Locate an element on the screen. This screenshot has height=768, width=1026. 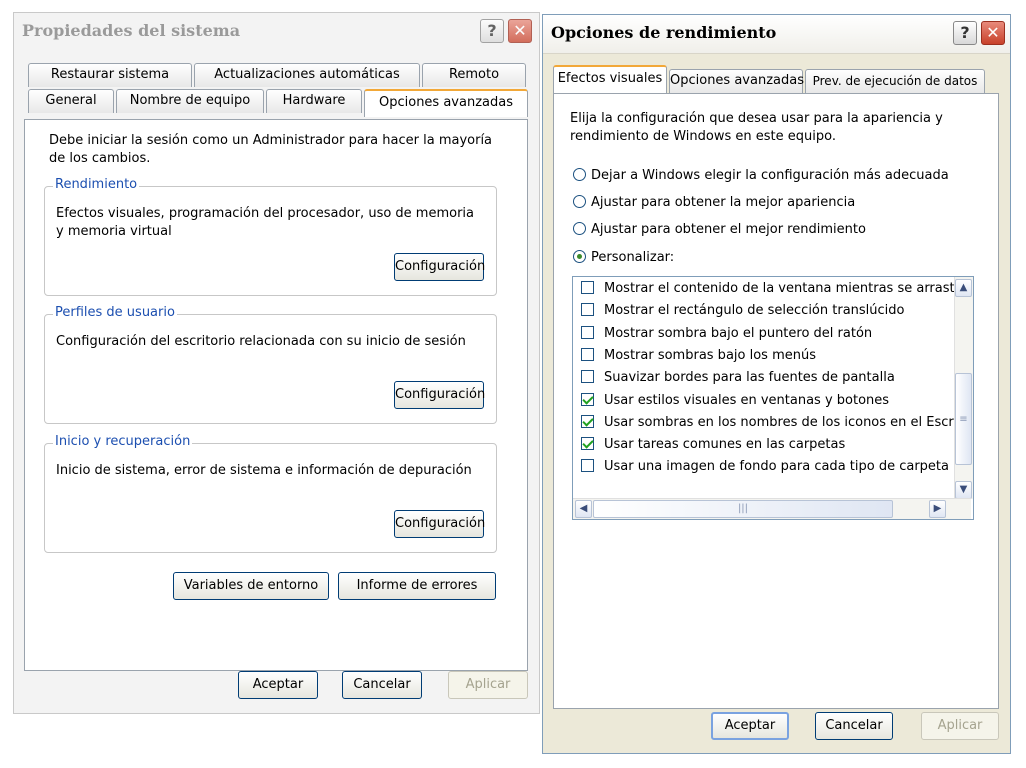
tab-actualizaciones-automaticas: Actualizaciones automáticas is located at coordinates (307, 75).